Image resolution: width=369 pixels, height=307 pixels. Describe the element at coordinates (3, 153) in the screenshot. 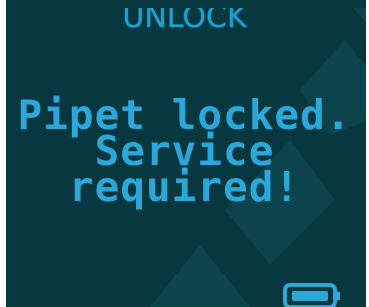

I see `bezel-left` at that location.